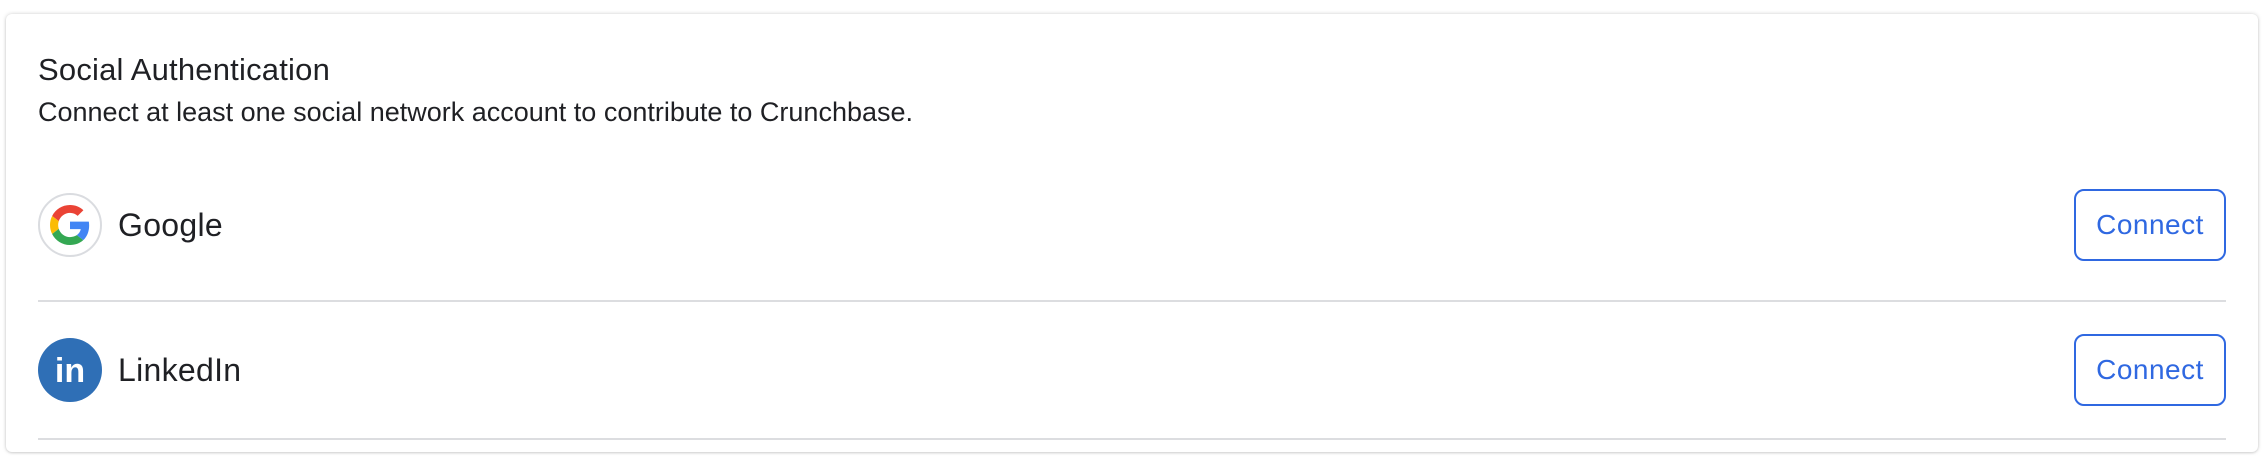 The width and height of the screenshot is (2264, 460). I want to click on google-logo, so click(70, 225).